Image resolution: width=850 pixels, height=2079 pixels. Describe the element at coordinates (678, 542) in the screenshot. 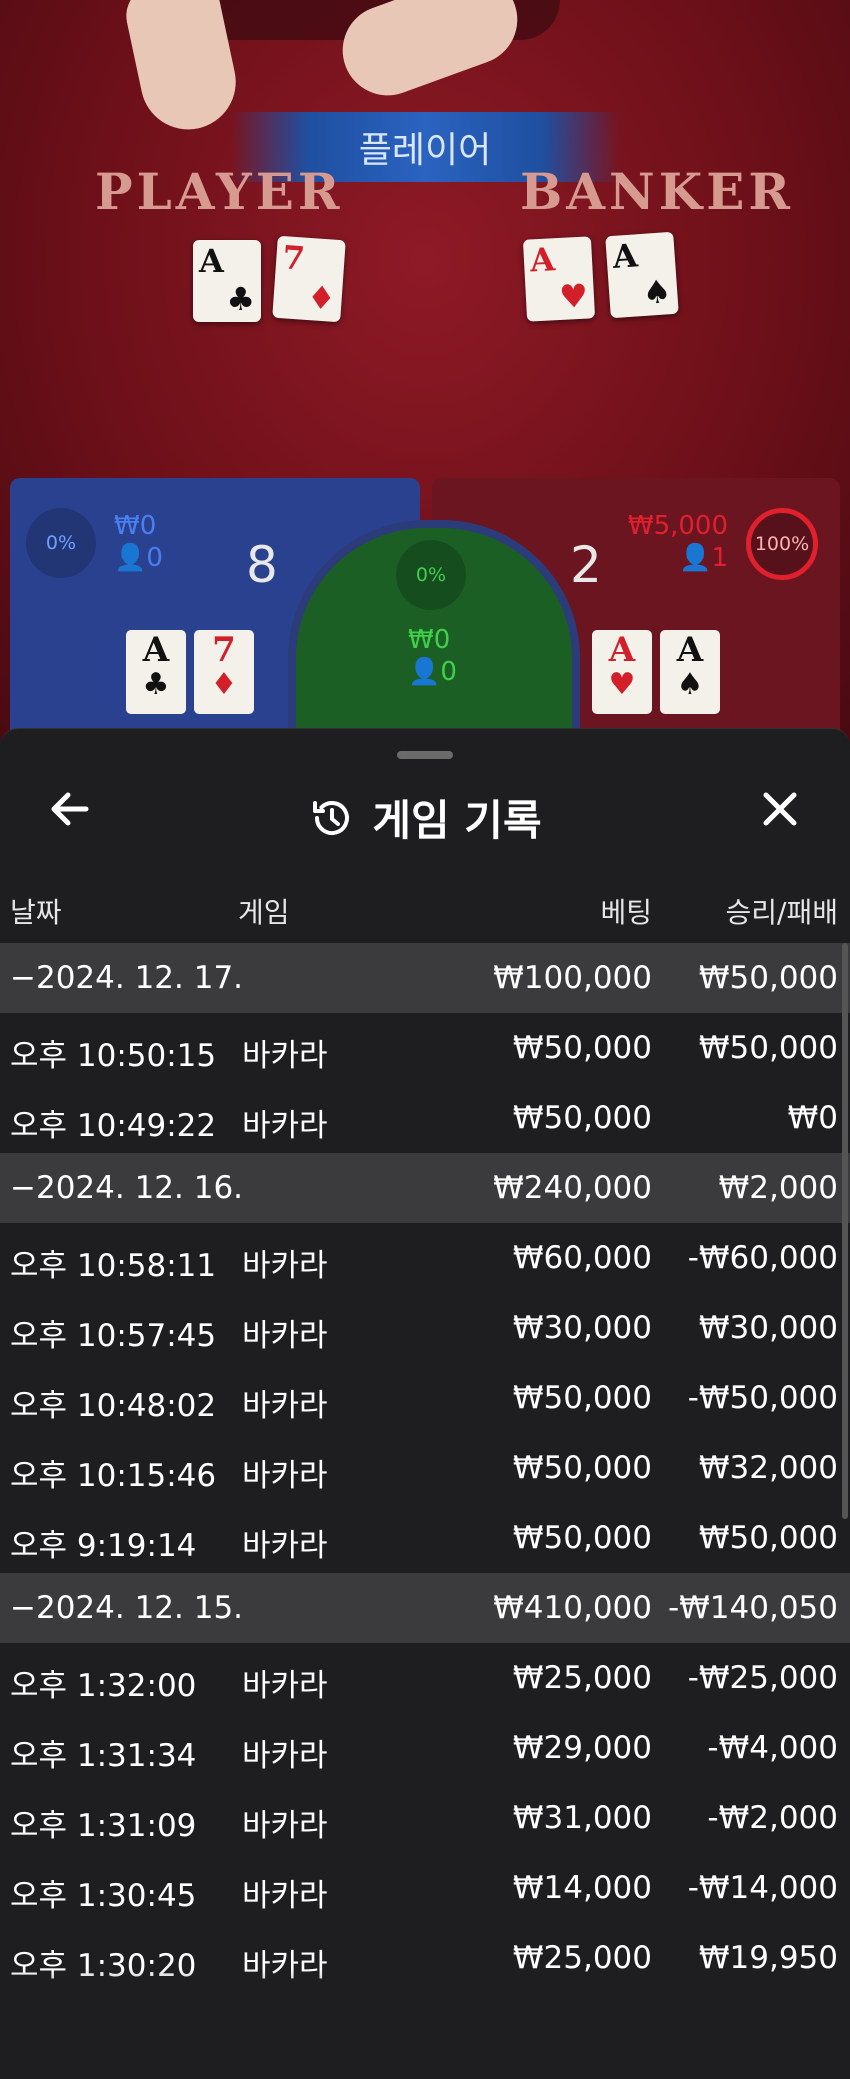

I see `banker-stats: ₩5,000 👤1` at that location.